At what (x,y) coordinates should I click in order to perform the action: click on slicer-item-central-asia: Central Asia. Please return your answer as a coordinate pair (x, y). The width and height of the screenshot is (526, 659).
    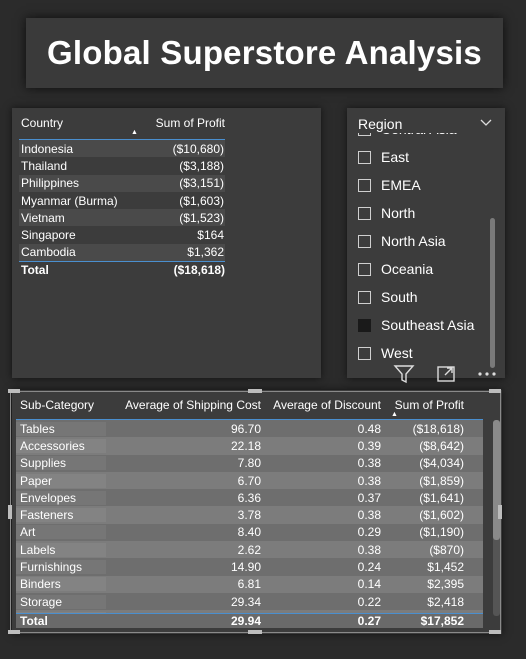
    Looking at the image, I should click on (407, 136).